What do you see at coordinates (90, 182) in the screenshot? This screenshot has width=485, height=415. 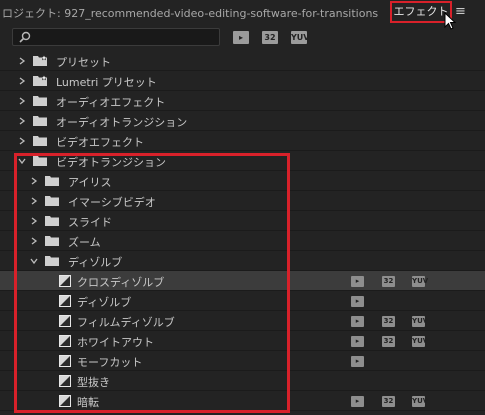 I see `item-label: アイリス` at bounding box center [90, 182].